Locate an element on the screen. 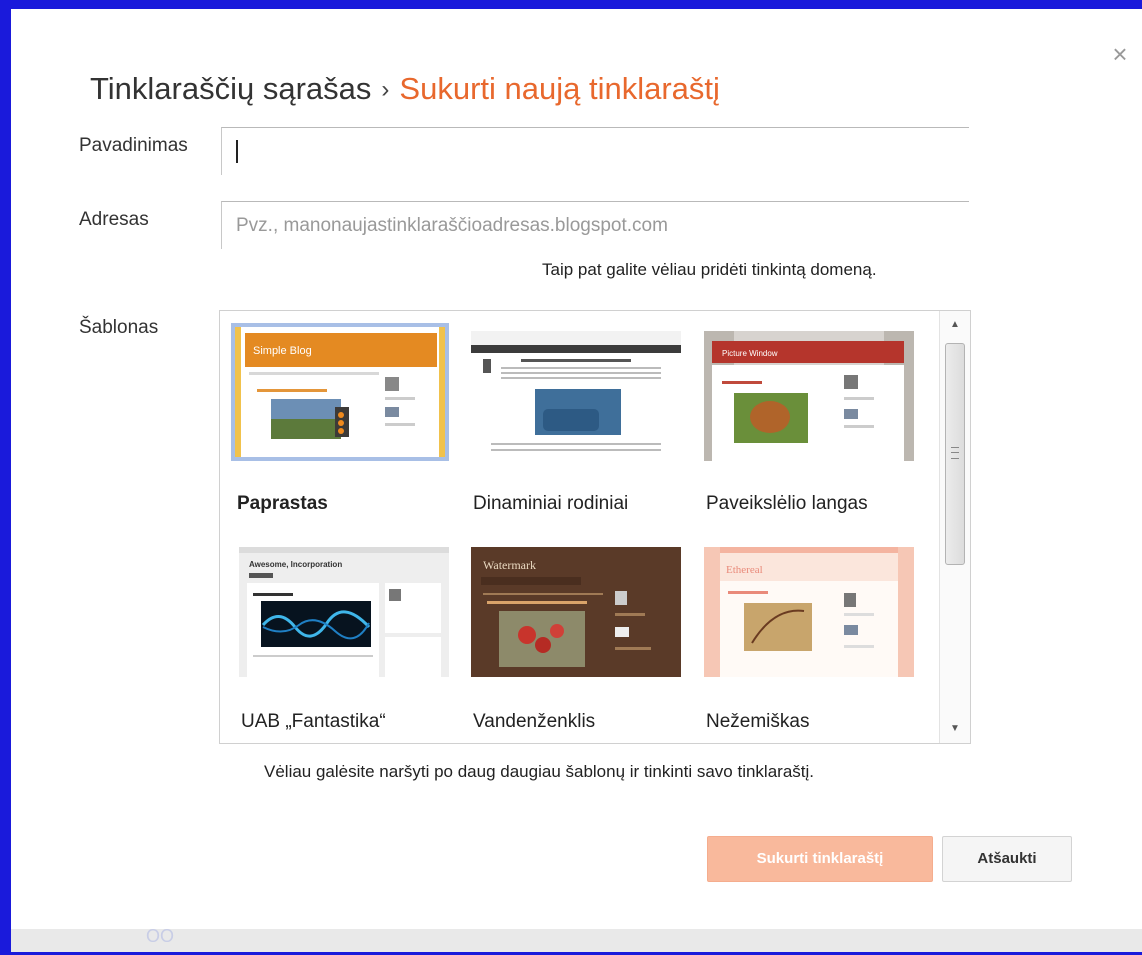 This screenshot has width=1142, height=955. scrollbar-thumb is located at coordinates (955, 454).